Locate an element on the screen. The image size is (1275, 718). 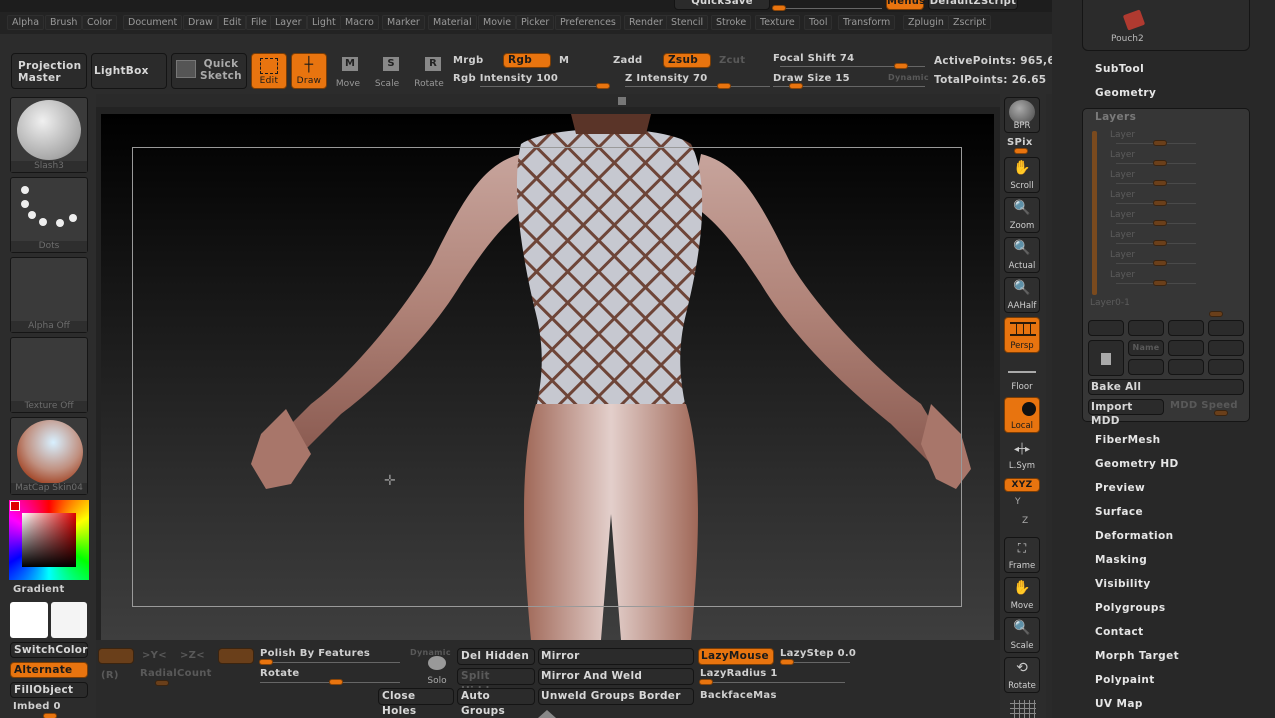
switch-color-button: SwitchColor is located at coordinates (49, 650).